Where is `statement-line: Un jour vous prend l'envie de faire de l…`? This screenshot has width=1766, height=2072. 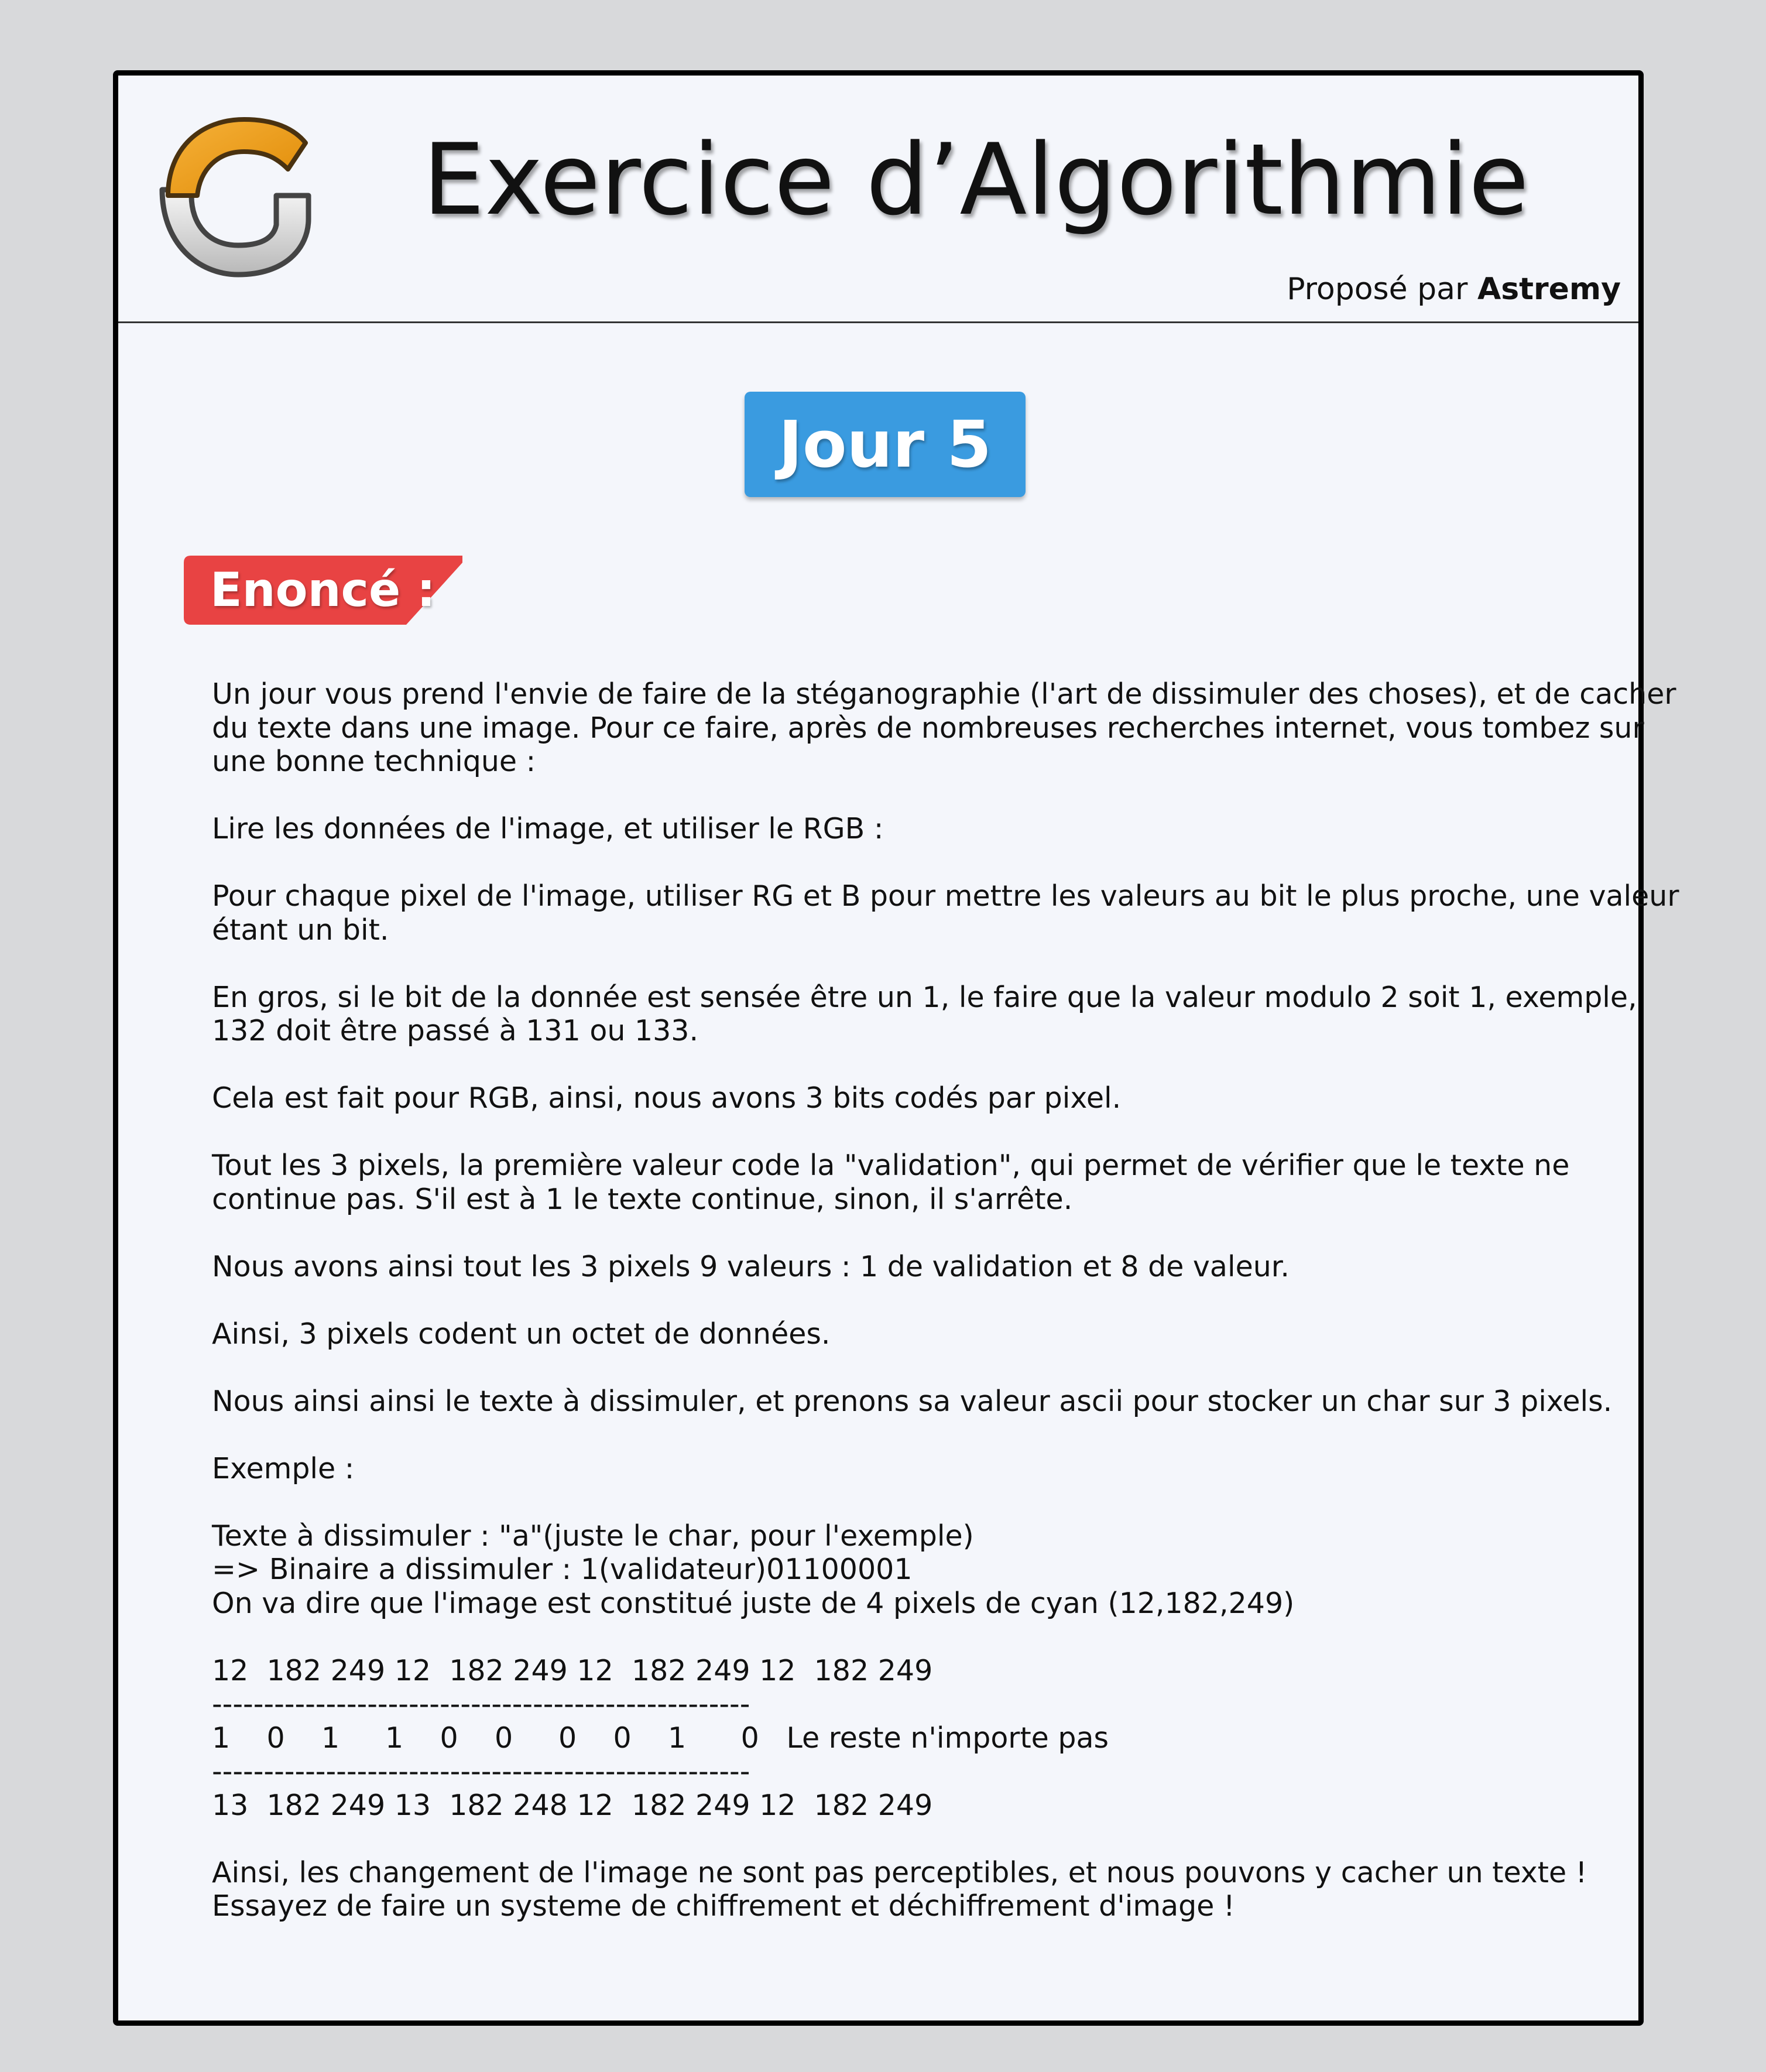 statement-line: Un jour vous prend l'envie de faire de l… is located at coordinates (944, 694).